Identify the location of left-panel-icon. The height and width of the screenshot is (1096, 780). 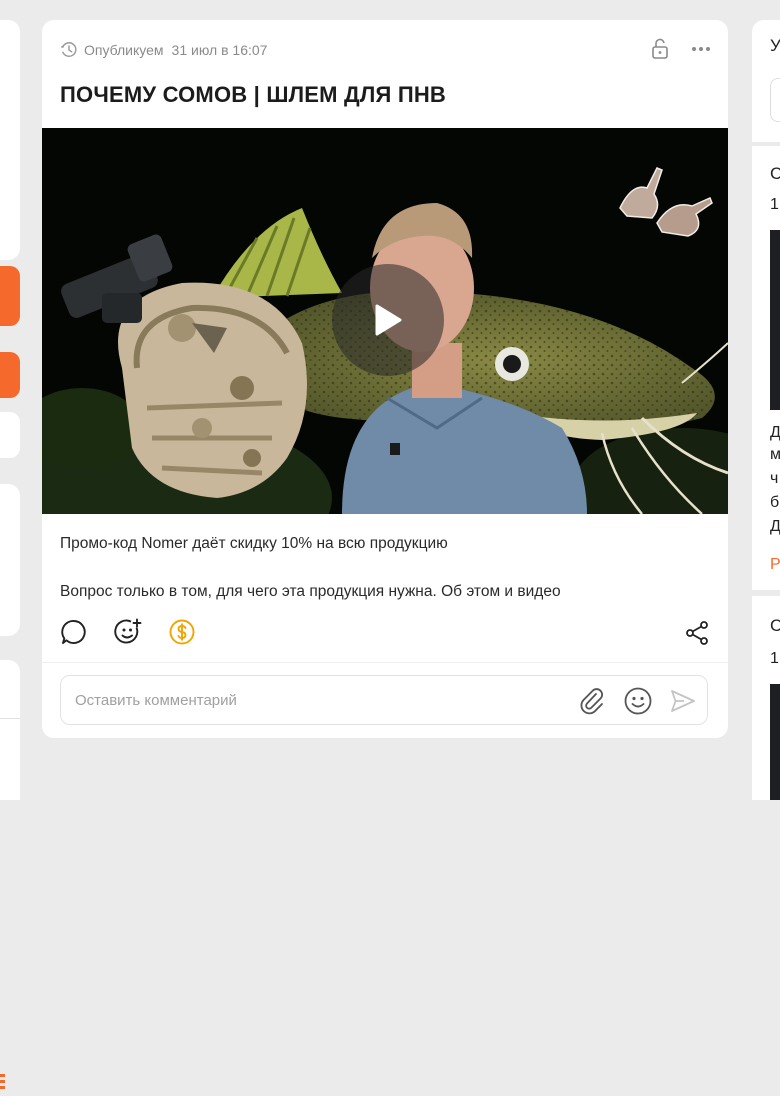
(4, 1084).